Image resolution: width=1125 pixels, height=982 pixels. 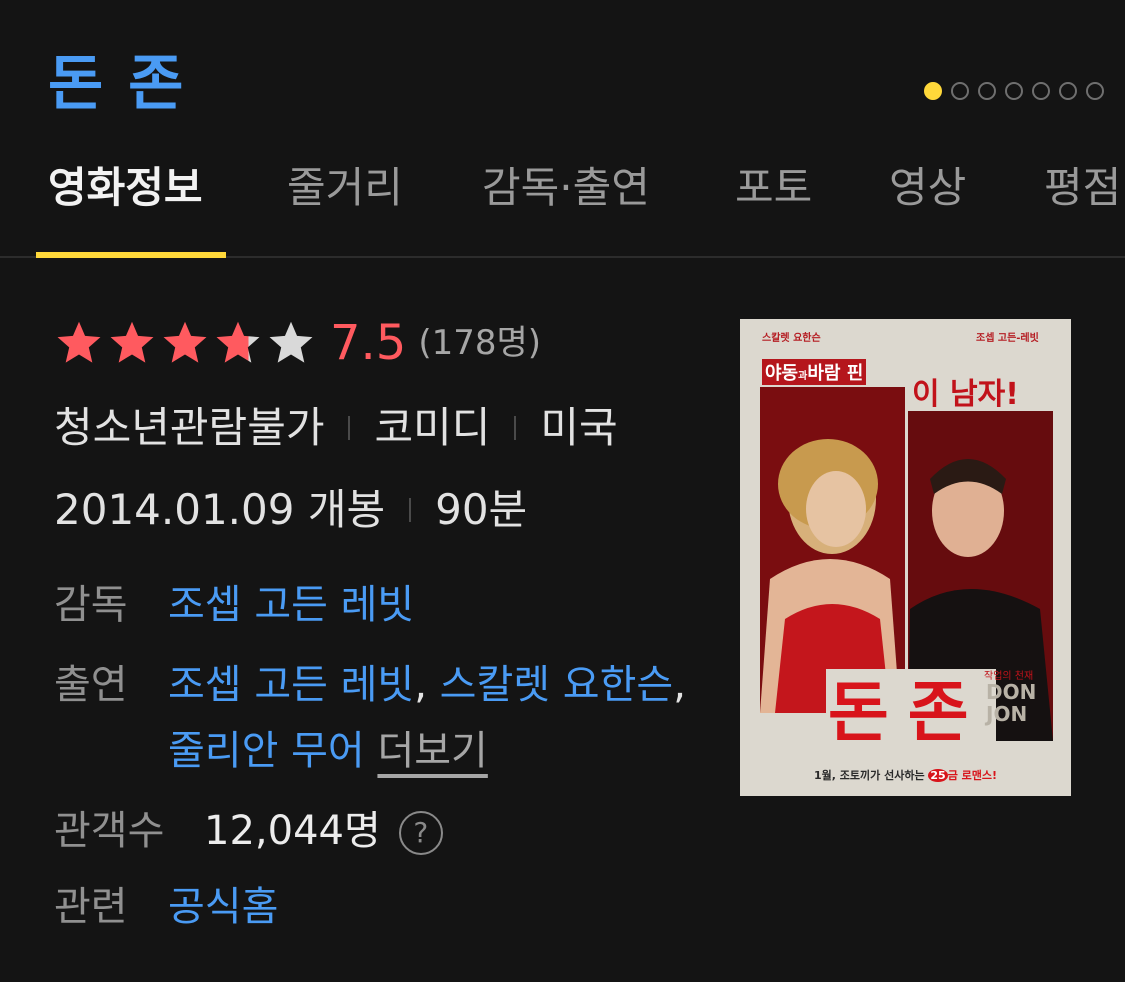 I want to click on related-label: 관련, so click(x=91, y=907).